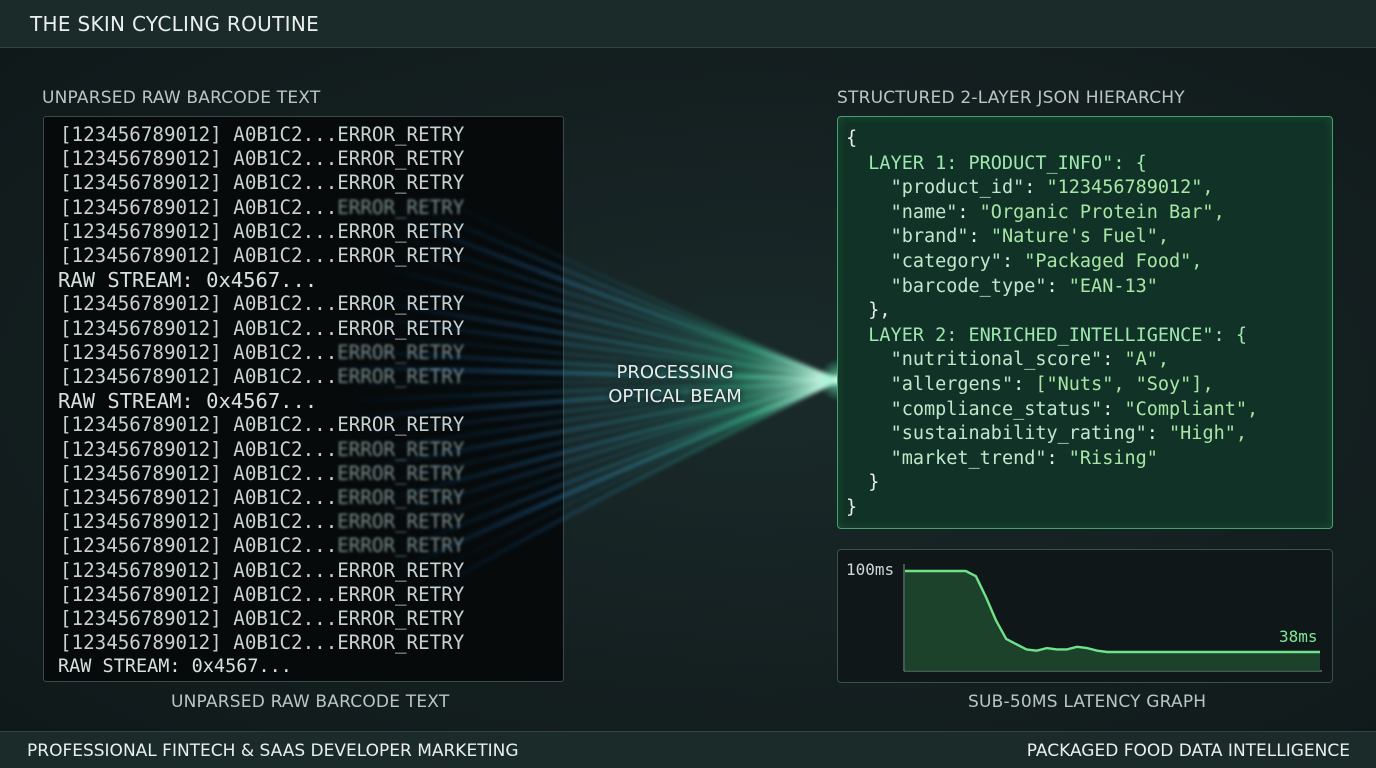 The image size is (1376, 768). I want to click on json-key: "nutritional_score", so click(996, 360).